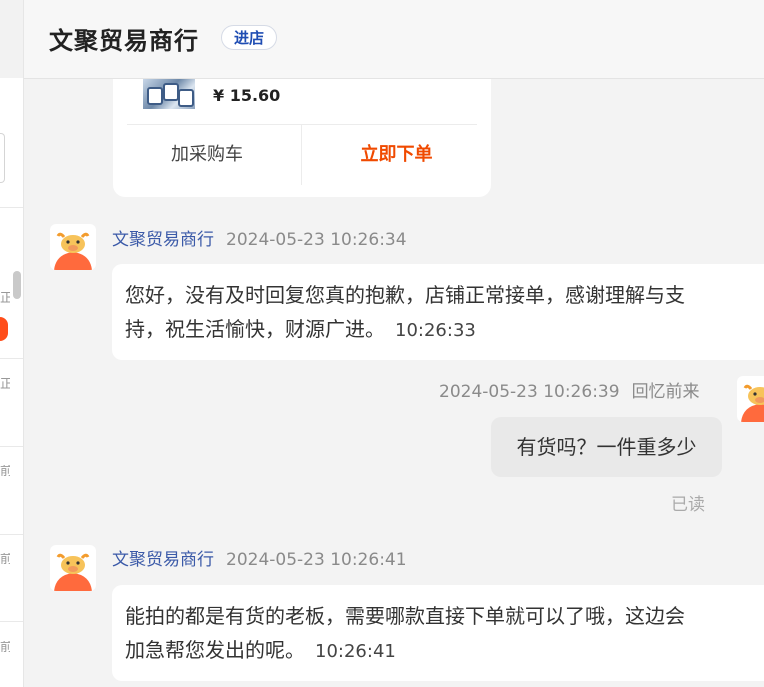 The width and height of the screenshot is (764, 687). What do you see at coordinates (665, 392) in the screenshot?
I see `sender-name: 回忆前来` at bounding box center [665, 392].